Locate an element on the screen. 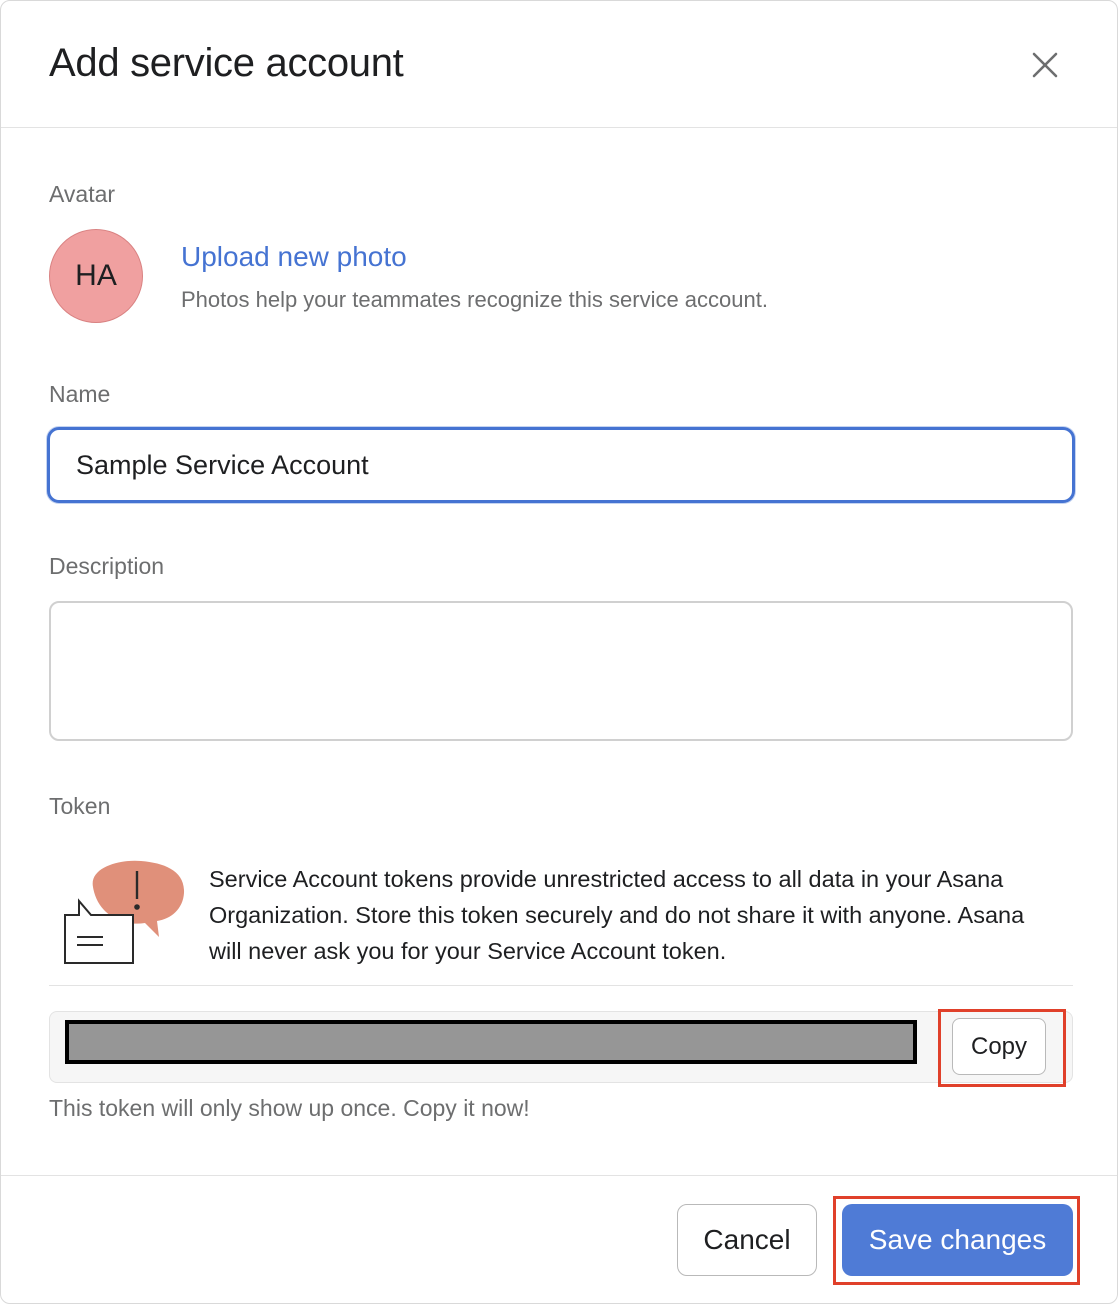 The height and width of the screenshot is (1304, 1118). token-divider is located at coordinates (561, 985).